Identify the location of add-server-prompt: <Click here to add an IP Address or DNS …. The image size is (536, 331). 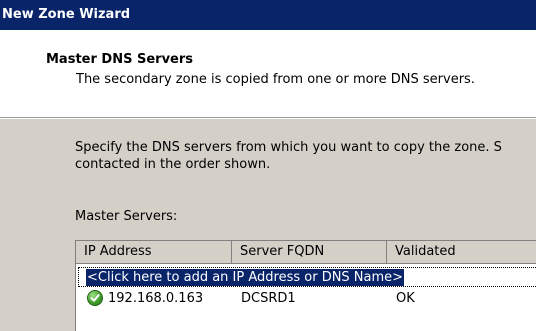
(245, 277).